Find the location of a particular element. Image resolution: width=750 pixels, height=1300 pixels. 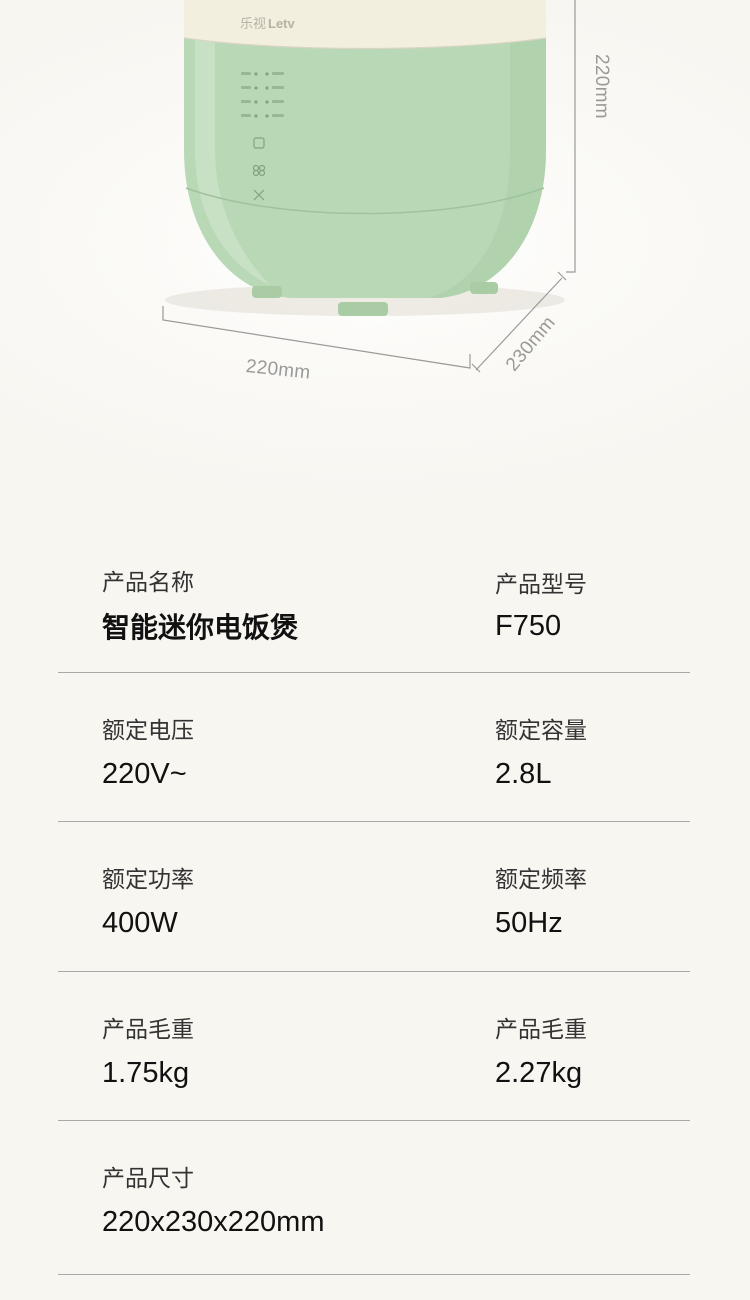

brand-logo: 乐视 Letv is located at coordinates (267, 22).